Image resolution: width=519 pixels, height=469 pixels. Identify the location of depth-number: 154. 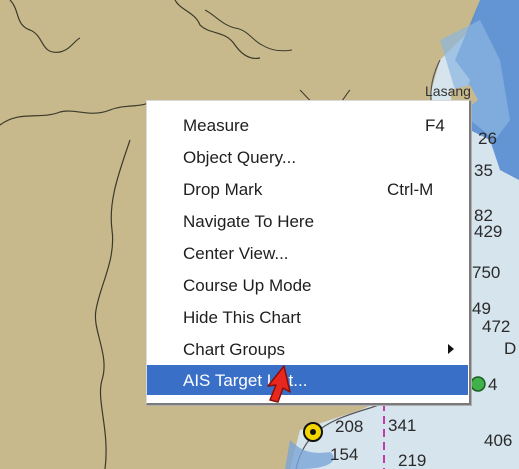
(344, 454).